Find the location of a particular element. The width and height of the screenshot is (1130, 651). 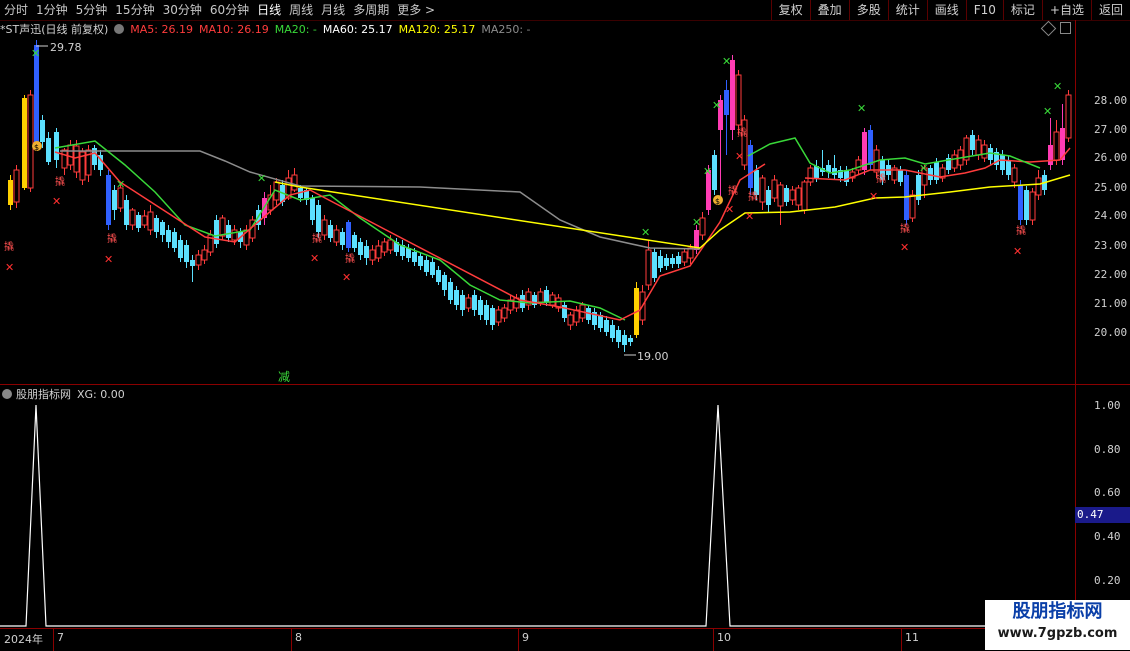

tab-2: 5分钟 is located at coordinates (92, 10).